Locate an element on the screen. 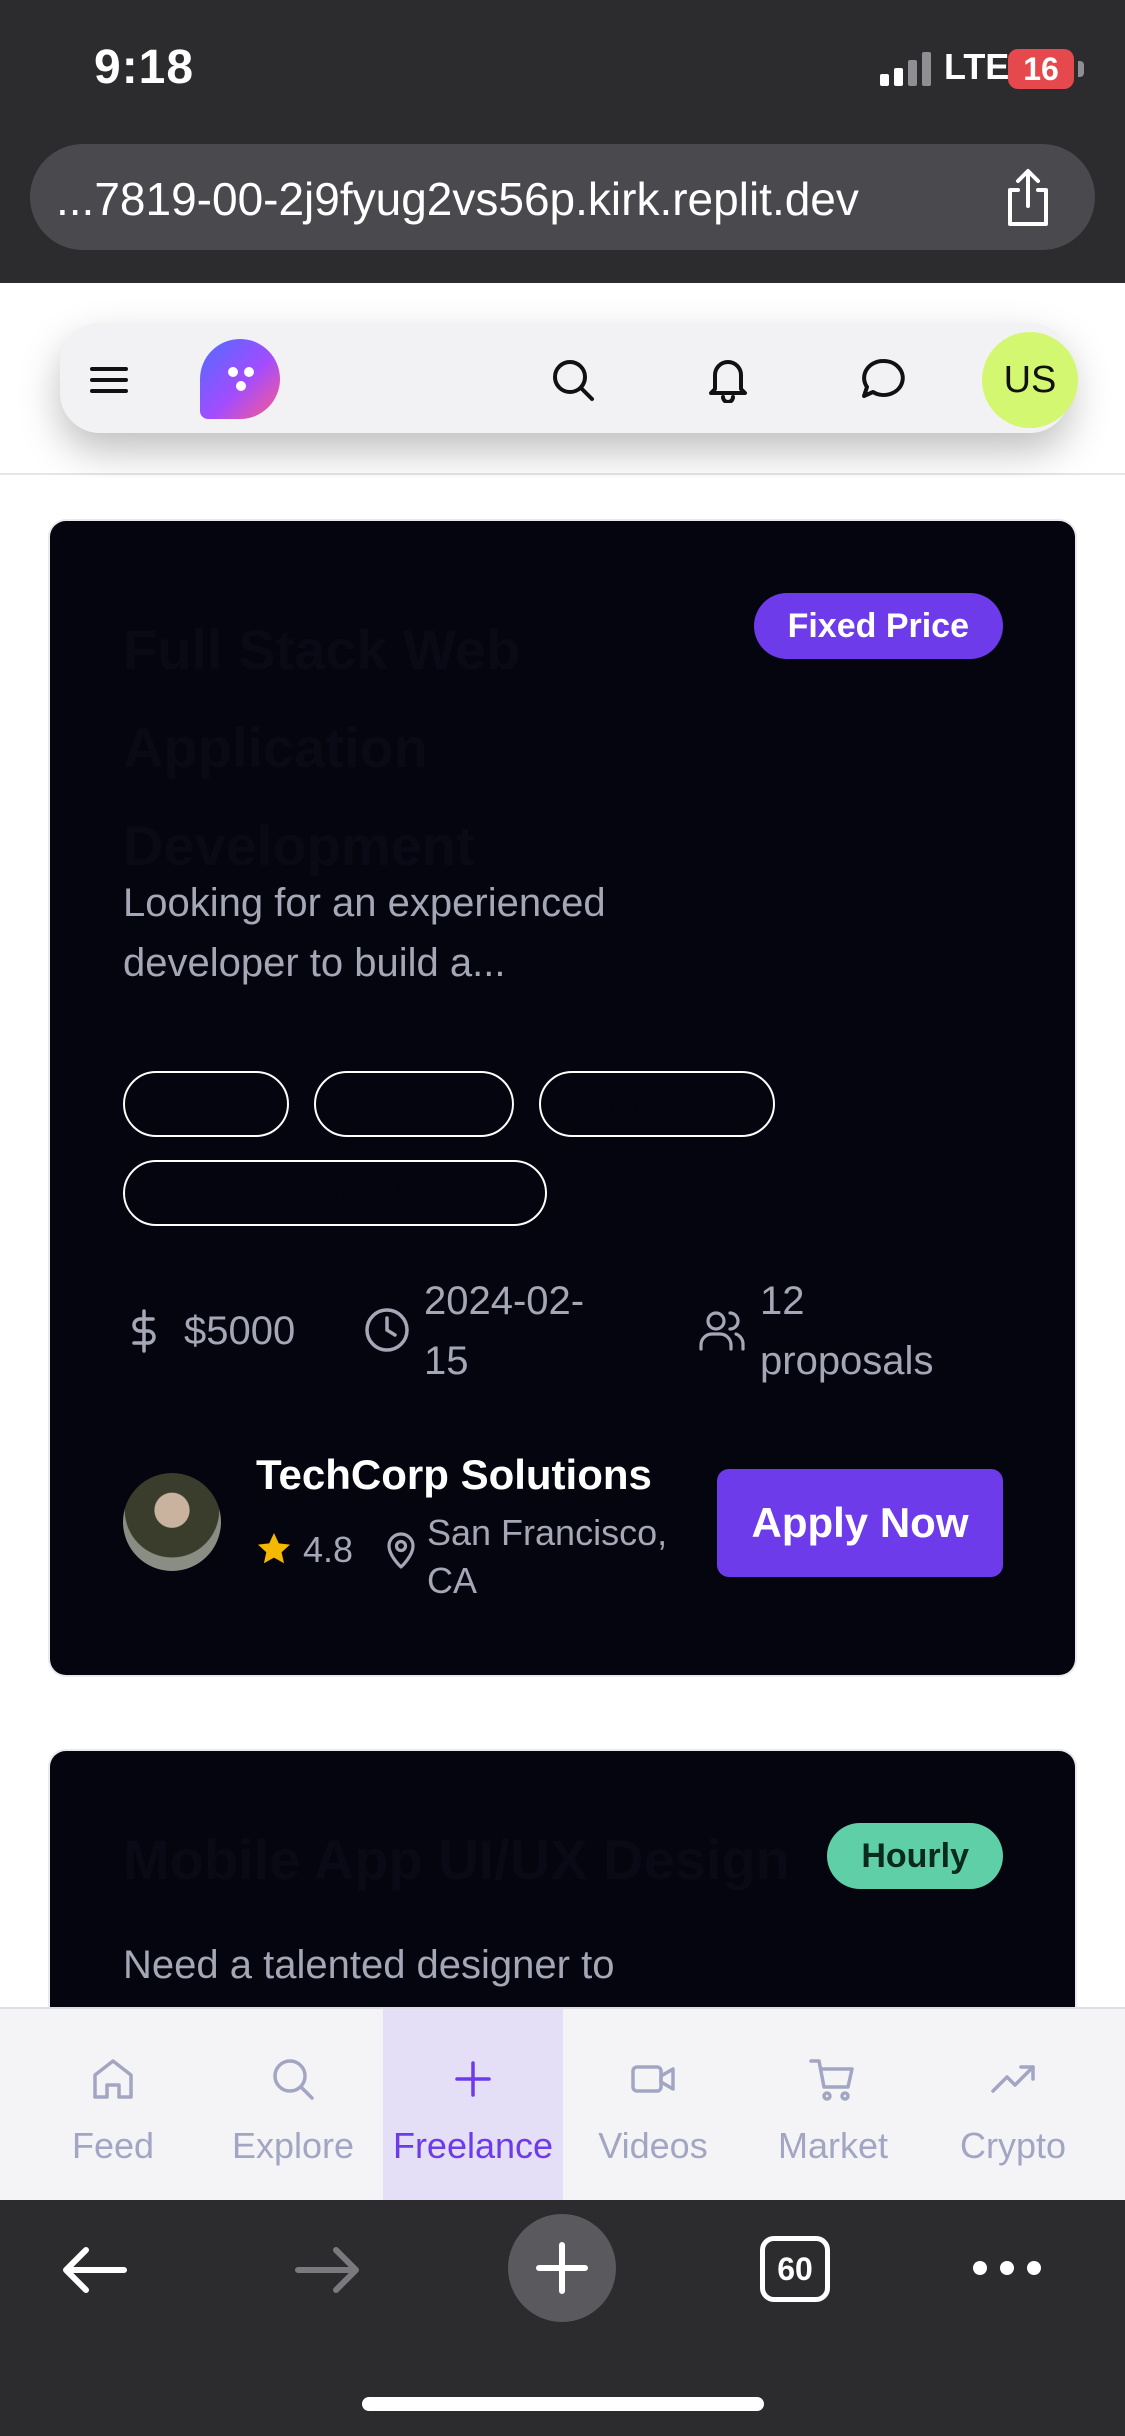  tab-label: Videos is located at coordinates (653, 2145).